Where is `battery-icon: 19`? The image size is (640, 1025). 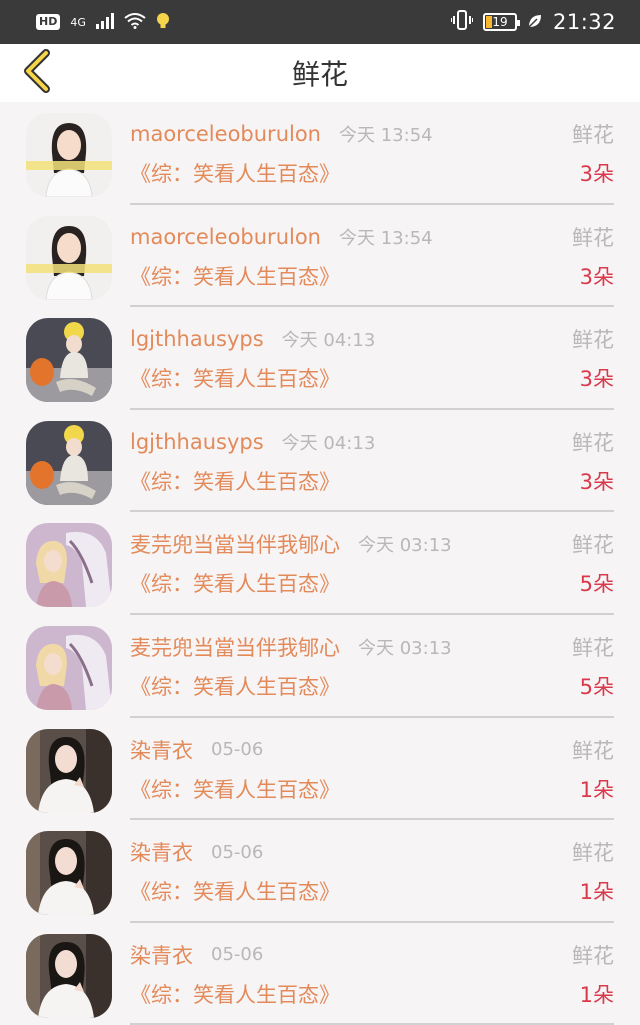
battery-icon: 19 is located at coordinates (501, 22).